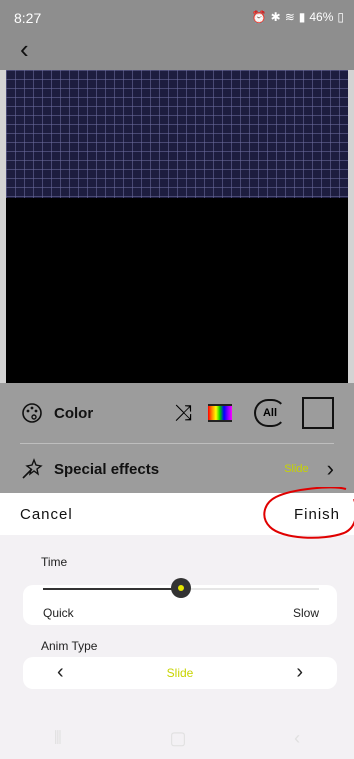  I want to click on shuffle-icon: ⤨, so click(183, 413).